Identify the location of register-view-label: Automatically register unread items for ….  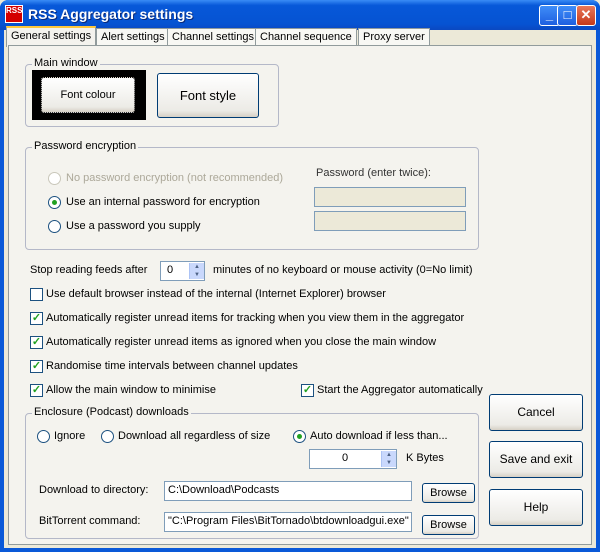
(255, 318).